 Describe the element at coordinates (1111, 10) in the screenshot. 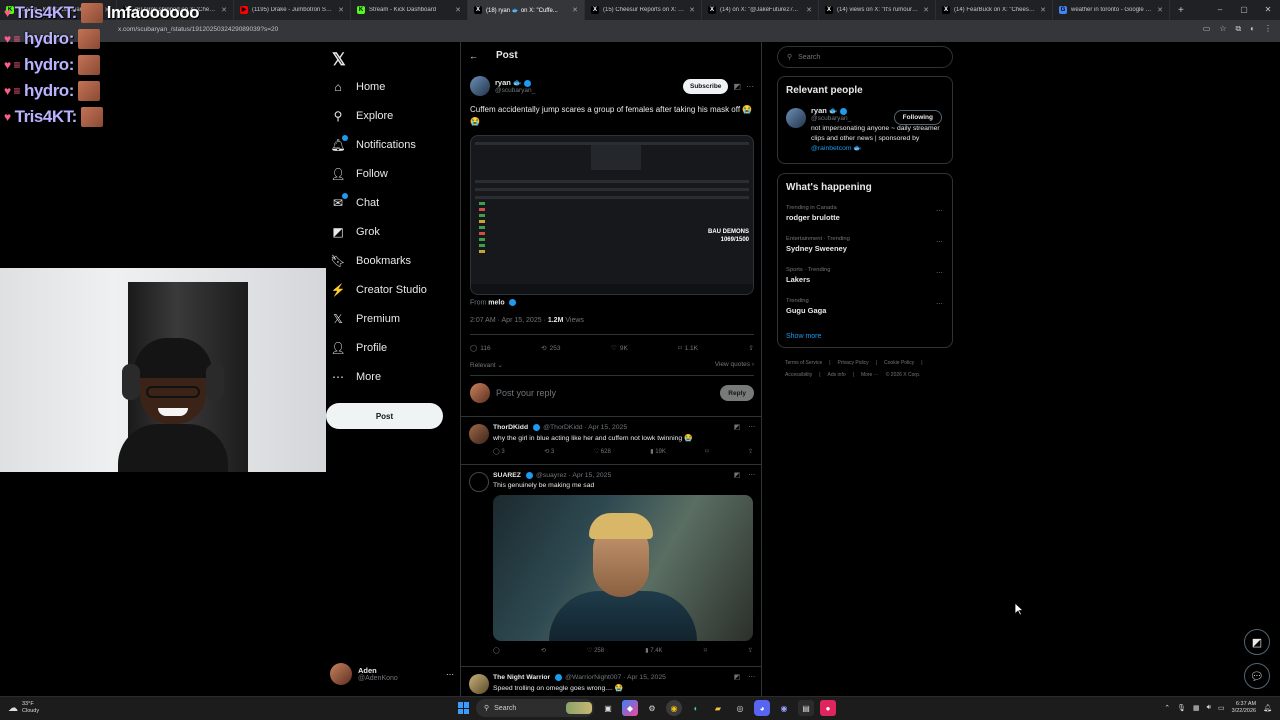

I see `browser-tab: Gweather in toronto - Google S... ✕` at that location.